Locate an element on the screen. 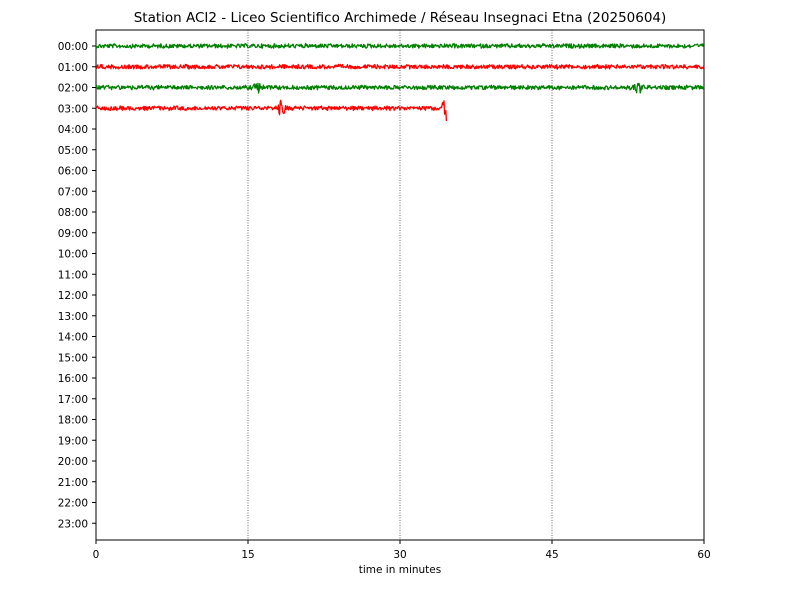 The image size is (800, 600). y-tick-label: 05:00 is located at coordinates (73, 151).